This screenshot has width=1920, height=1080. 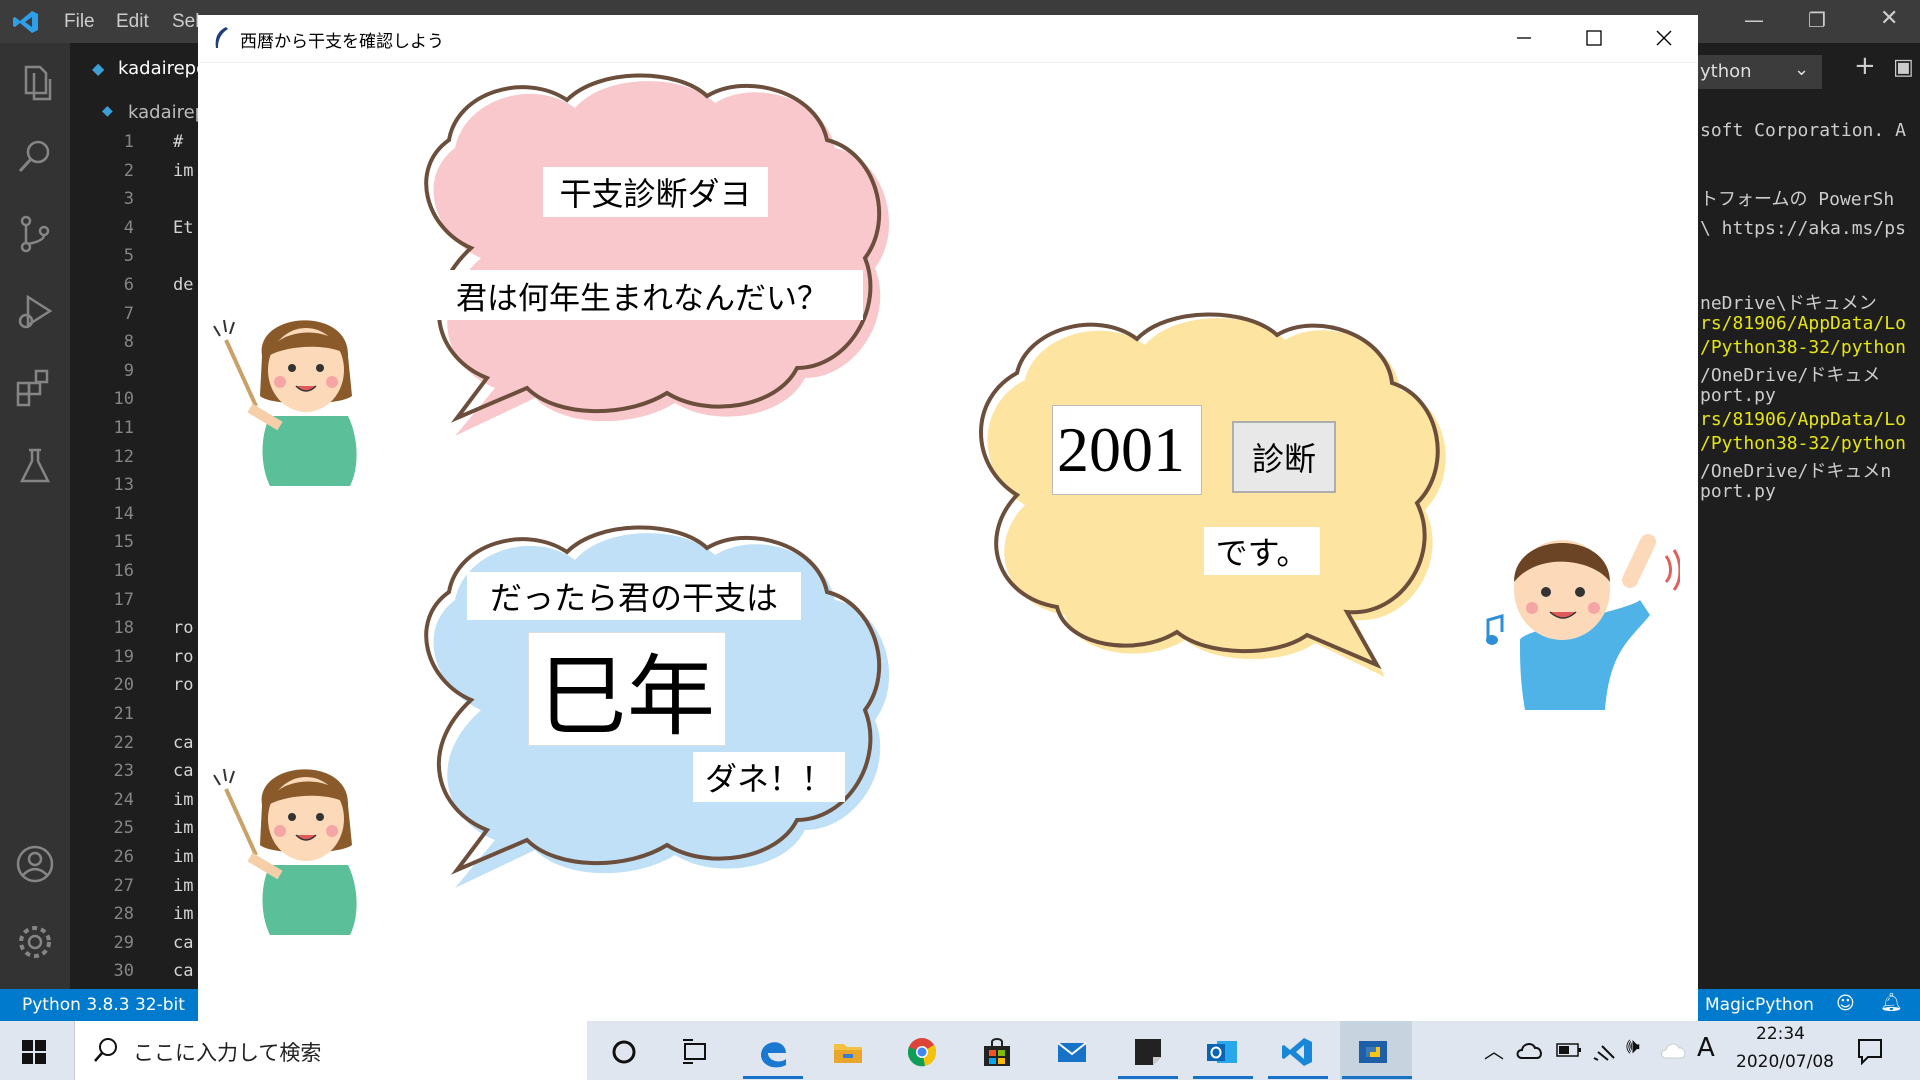 I want to click on code-line: Et, so click(x=183, y=228).